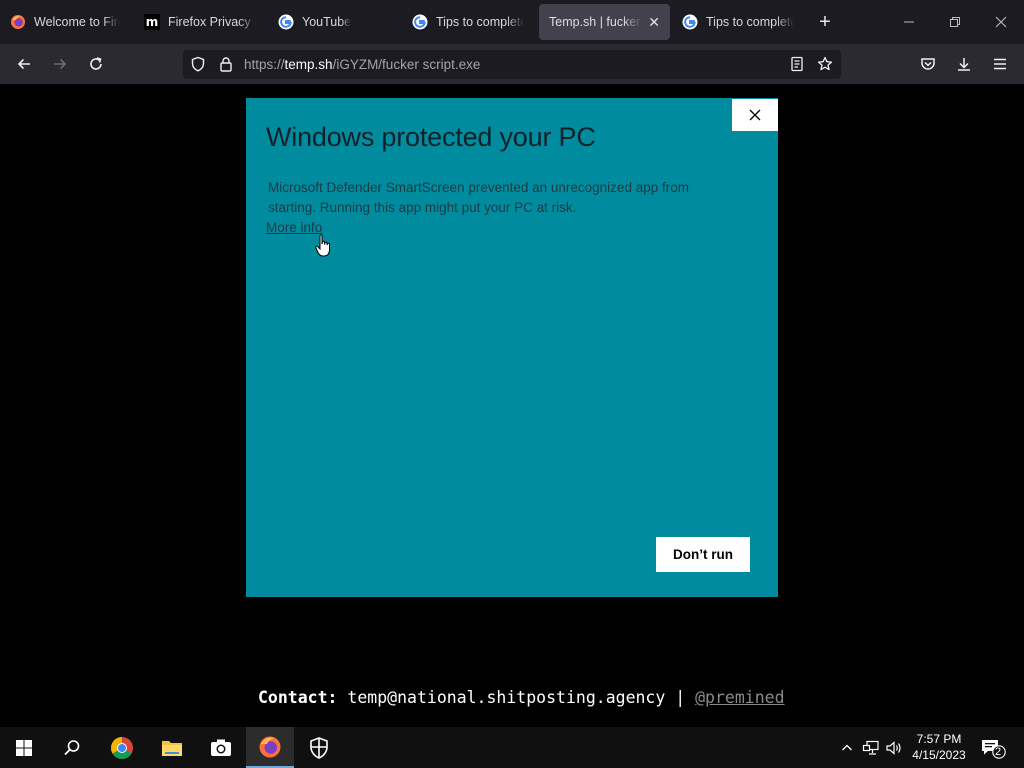  Describe the element at coordinates (939, 747) in the screenshot. I see `taskbar-clock: 7:57 PM 4/15/2023` at that location.